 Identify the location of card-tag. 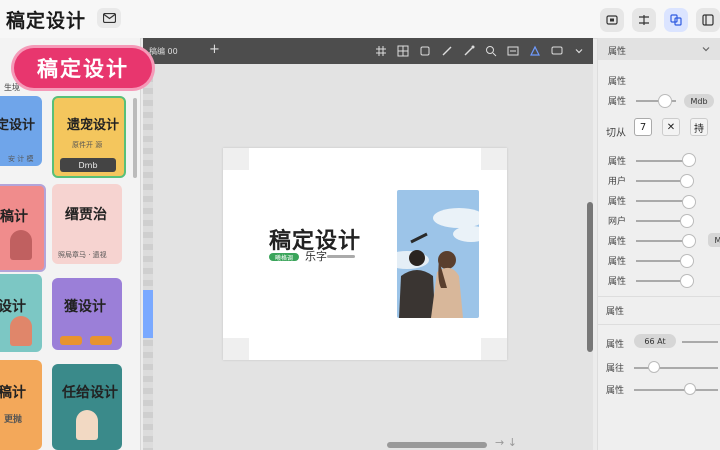
(101, 340).